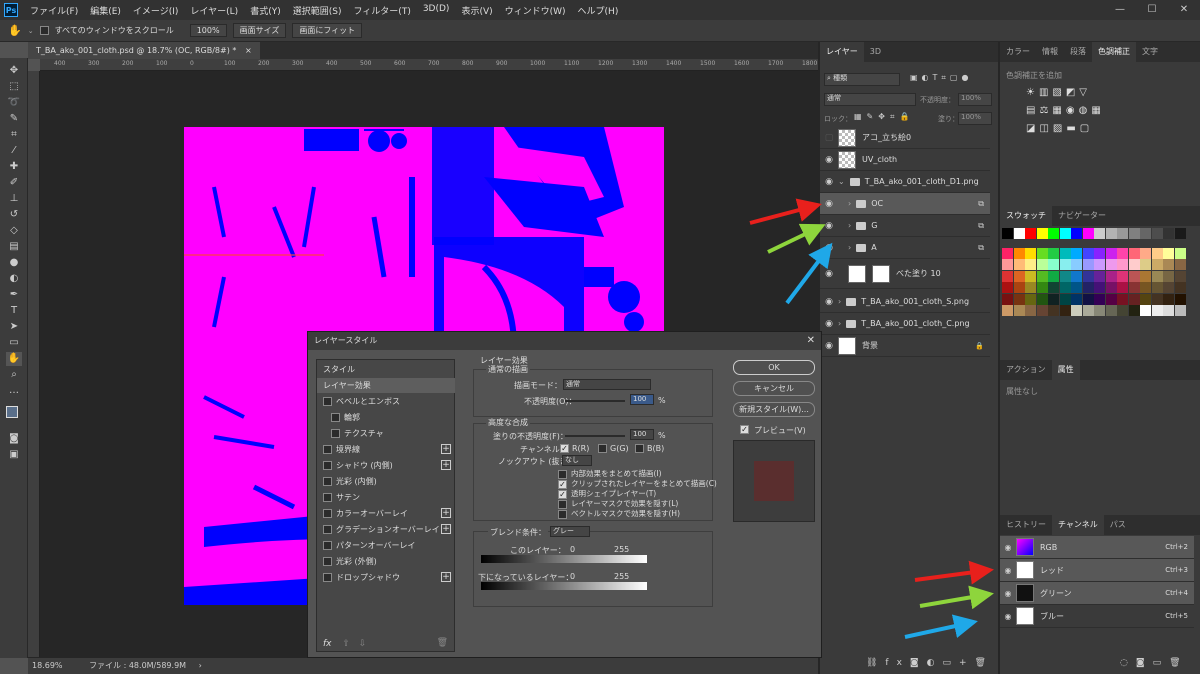 The image size is (1200, 674). I want to click on layer-row: ◉ › T_BA_ako_001_cloth_S.png, so click(905, 302).